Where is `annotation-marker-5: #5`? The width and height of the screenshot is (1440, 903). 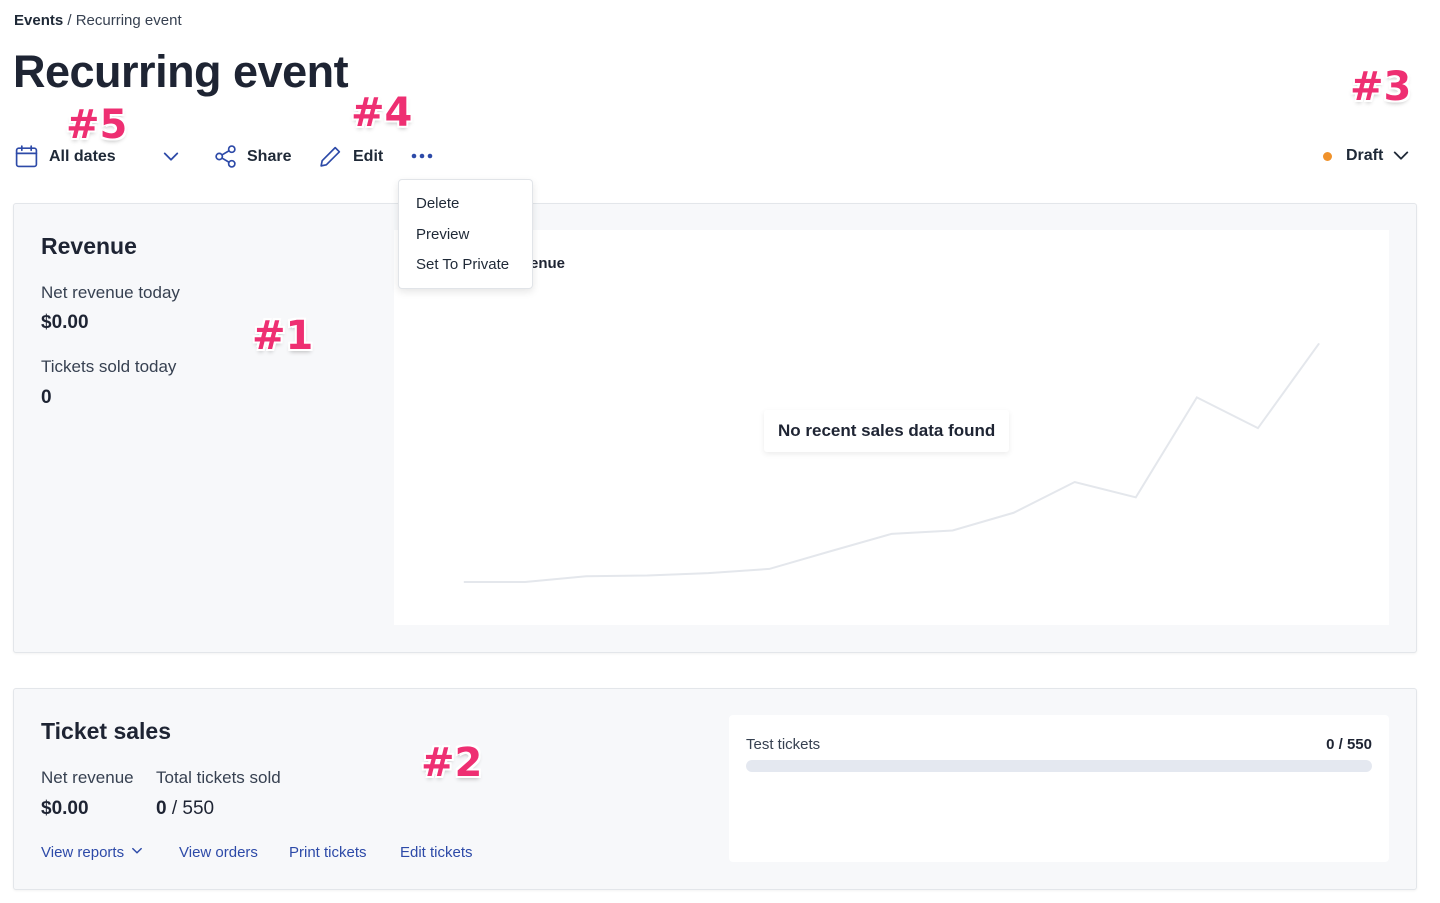
annotation-marker-5: #5 is located at coordinates (97, 125).